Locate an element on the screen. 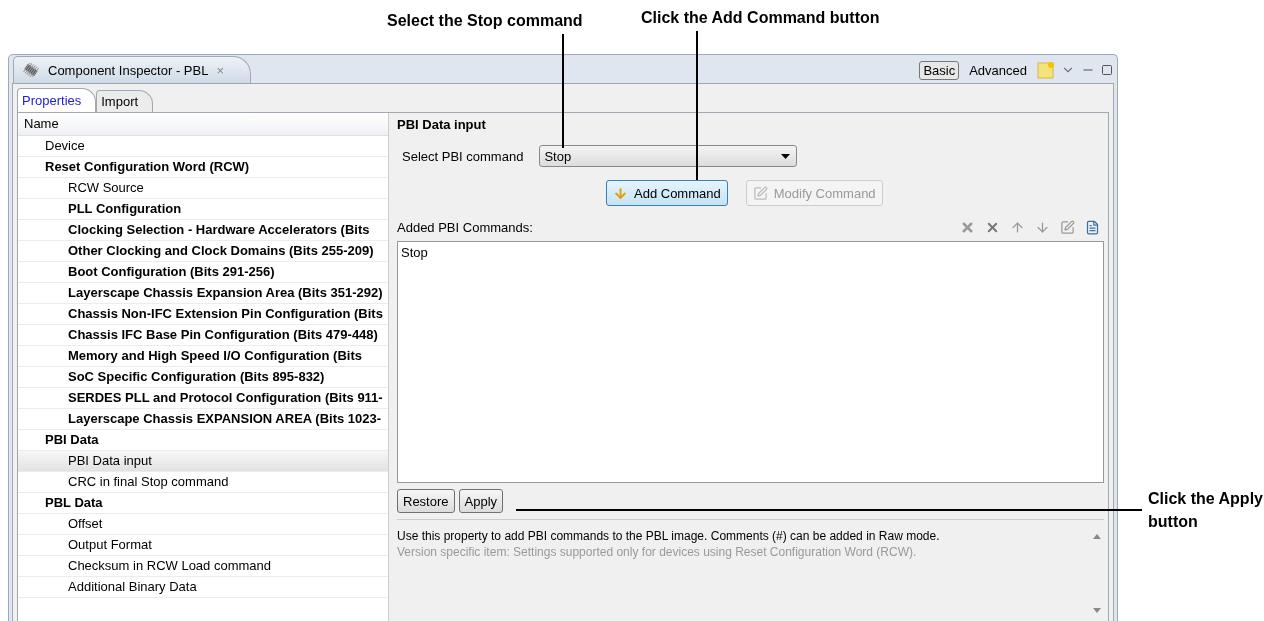 This screenshot has width=1264, height=621. scroll-up-icon is located at coordinates (1097, 536).